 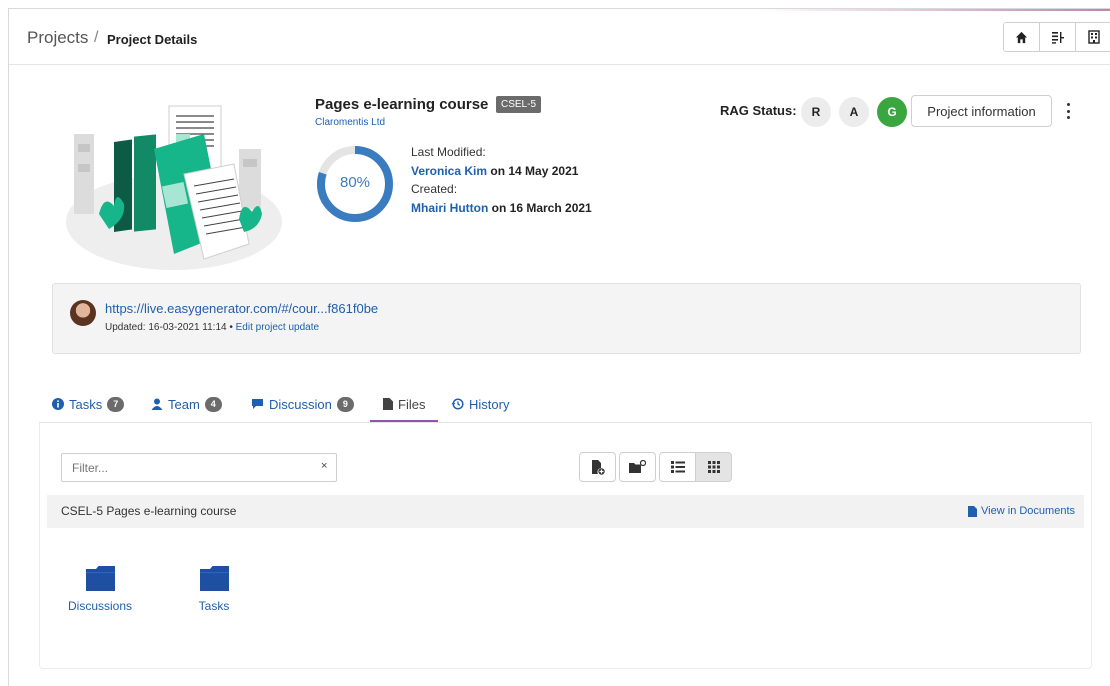 I want to click on file-icon, so click(x=388, y=404).